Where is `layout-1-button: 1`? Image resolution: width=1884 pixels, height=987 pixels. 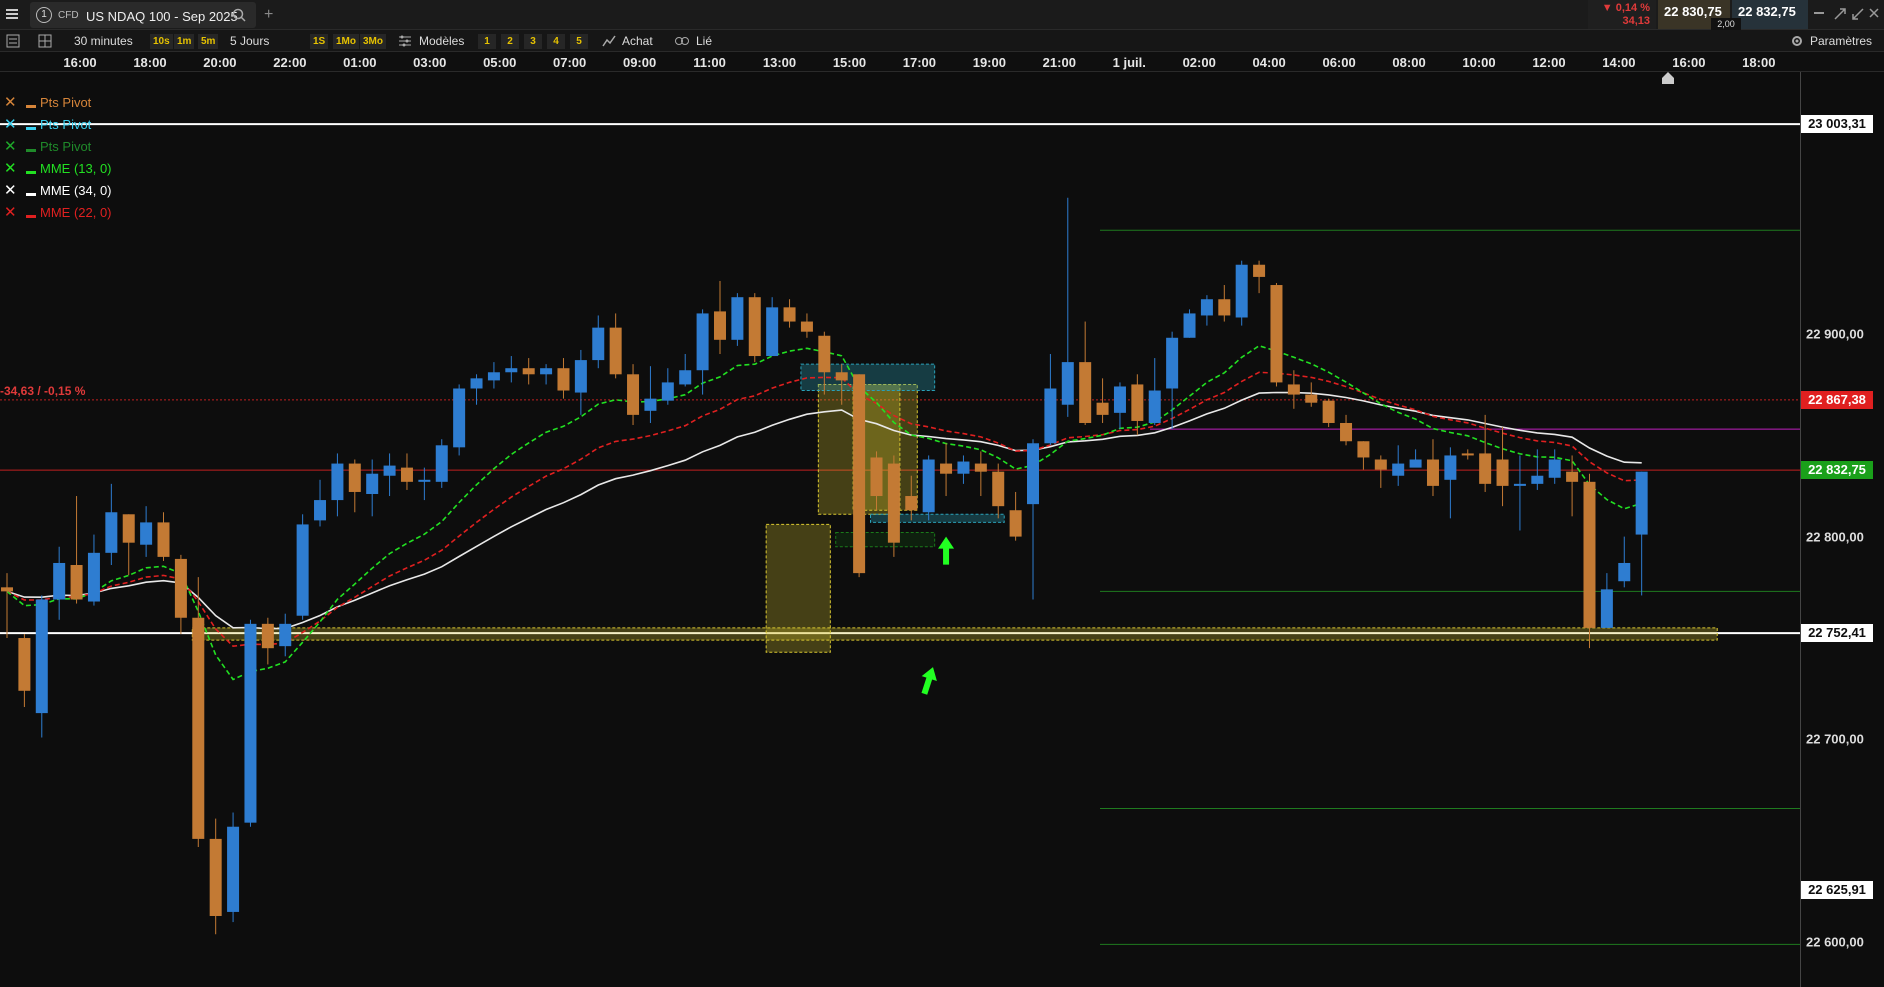 layout-1-button: 1 is located at coordinates (487, 41).